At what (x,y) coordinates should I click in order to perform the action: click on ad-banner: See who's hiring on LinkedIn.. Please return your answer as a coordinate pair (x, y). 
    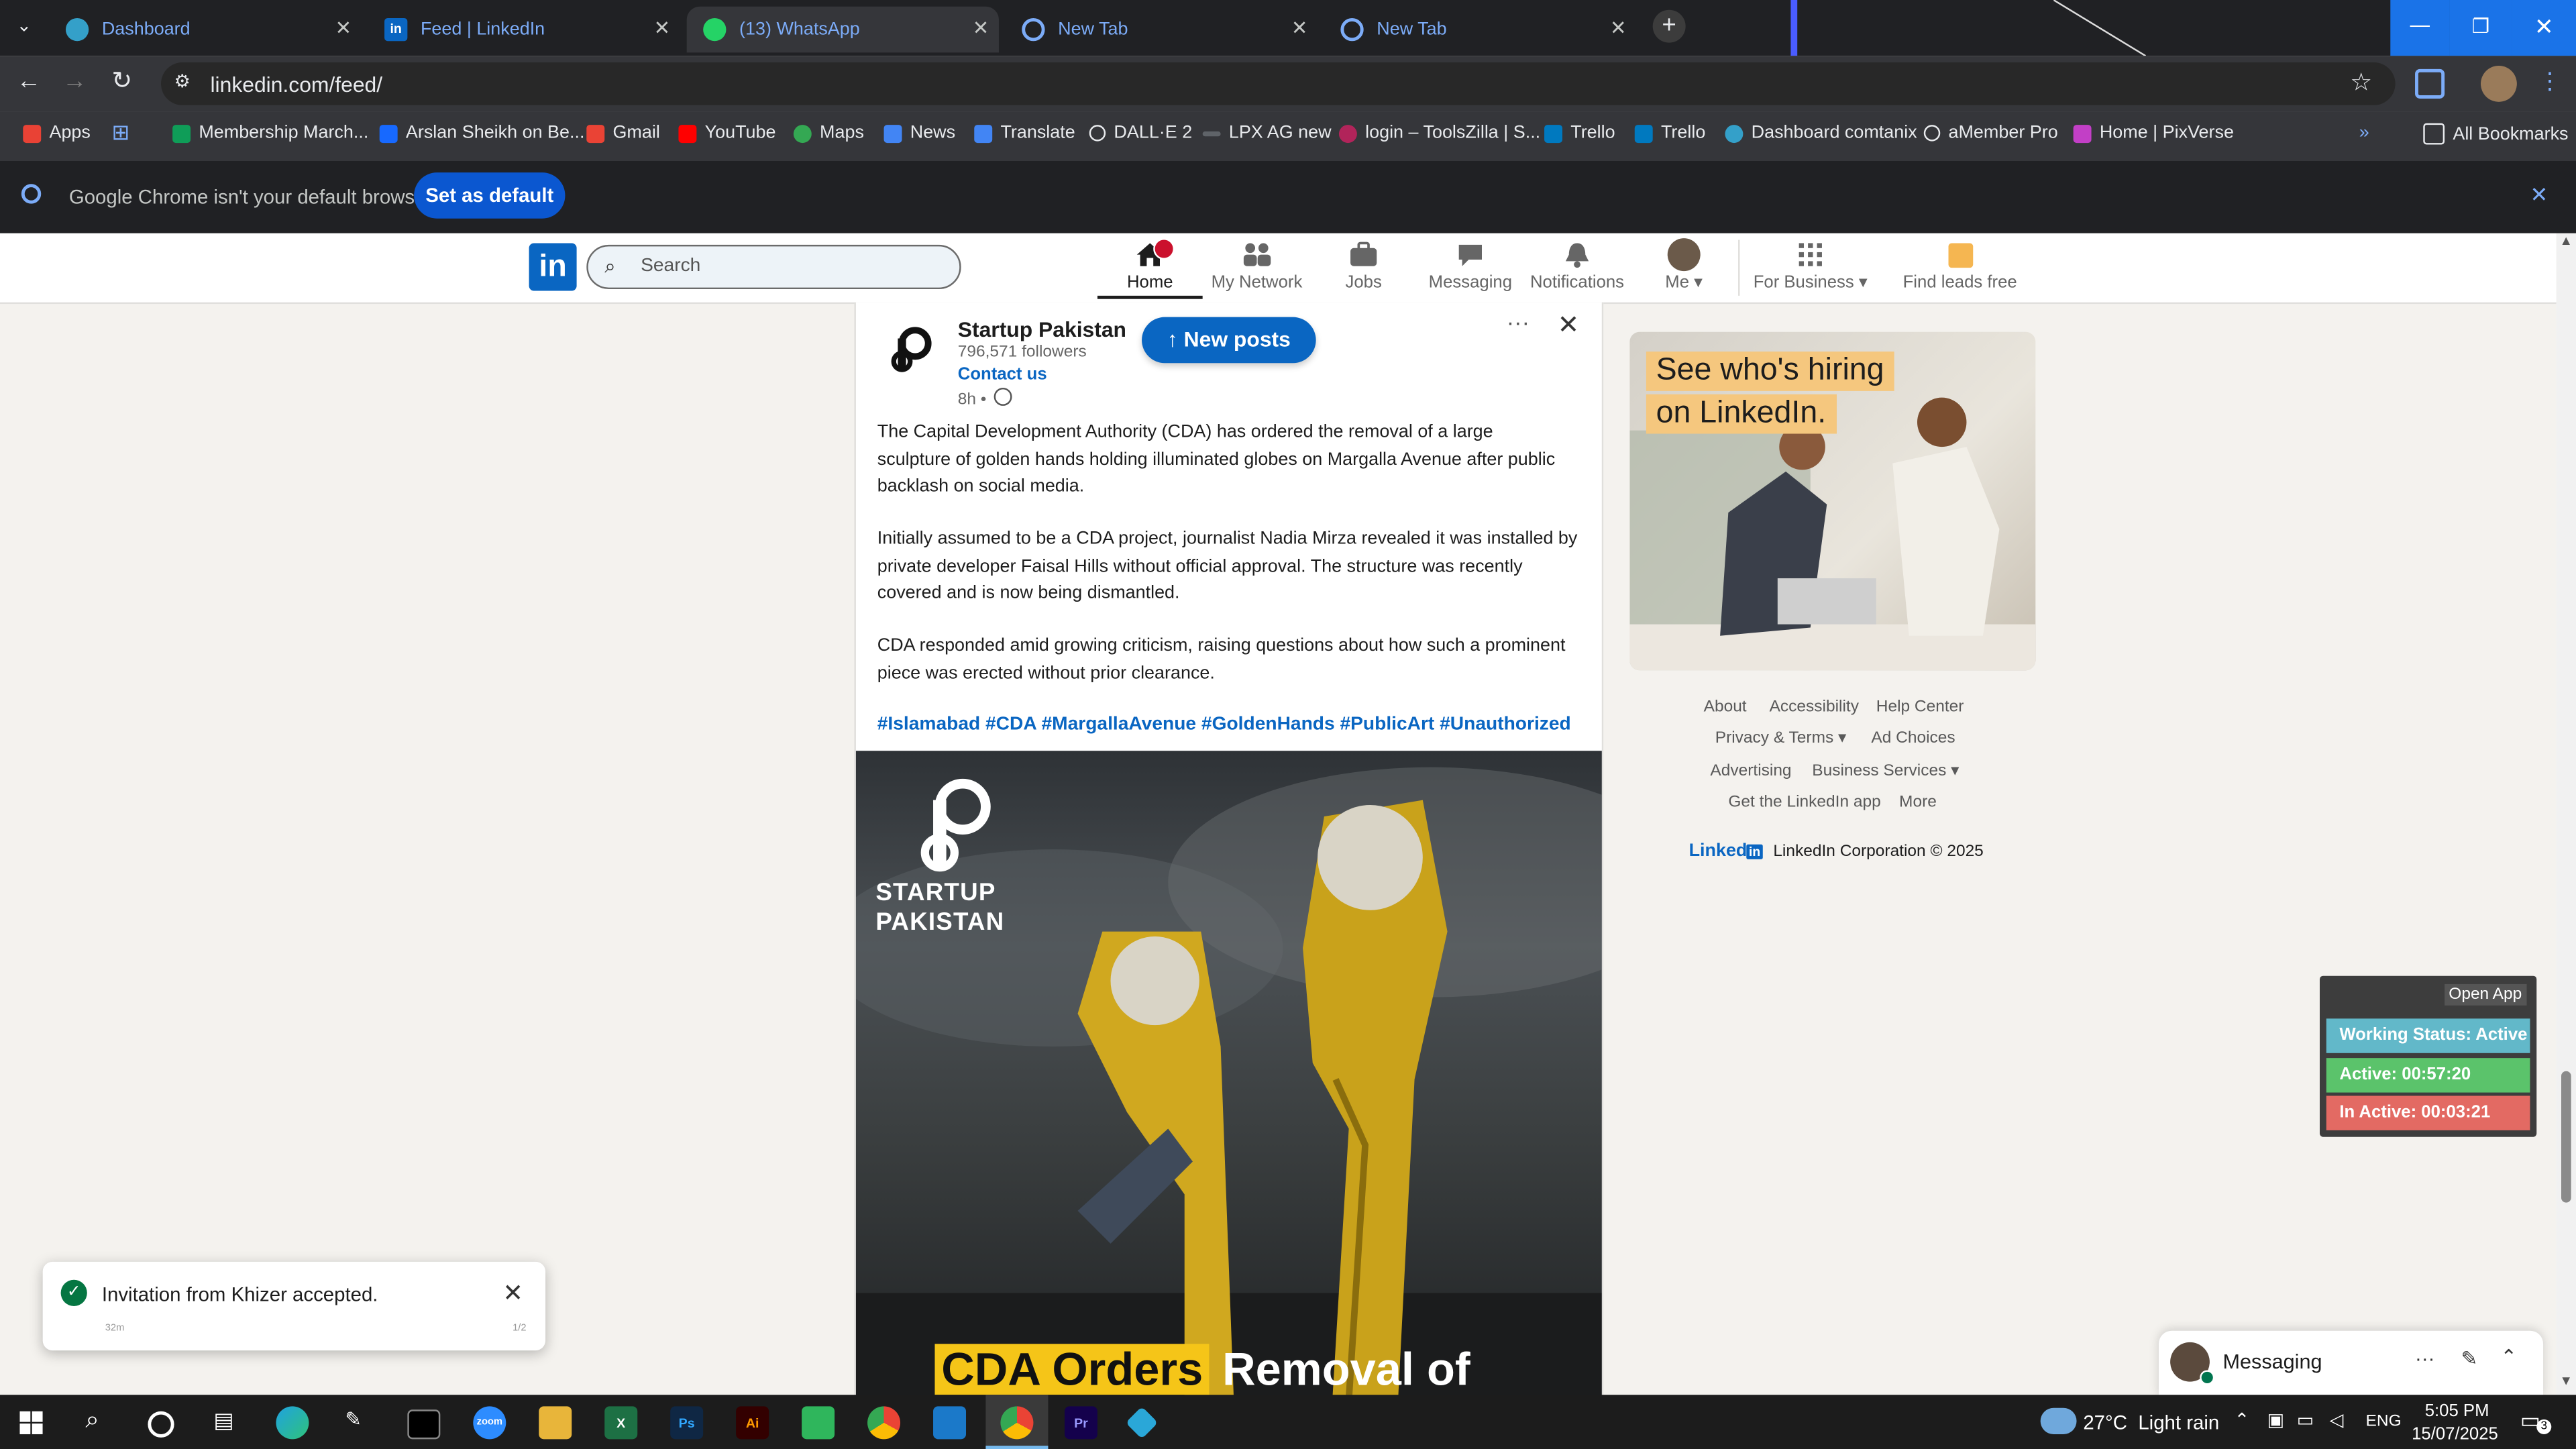
    Looking at the image, I should click on (1832, 501).